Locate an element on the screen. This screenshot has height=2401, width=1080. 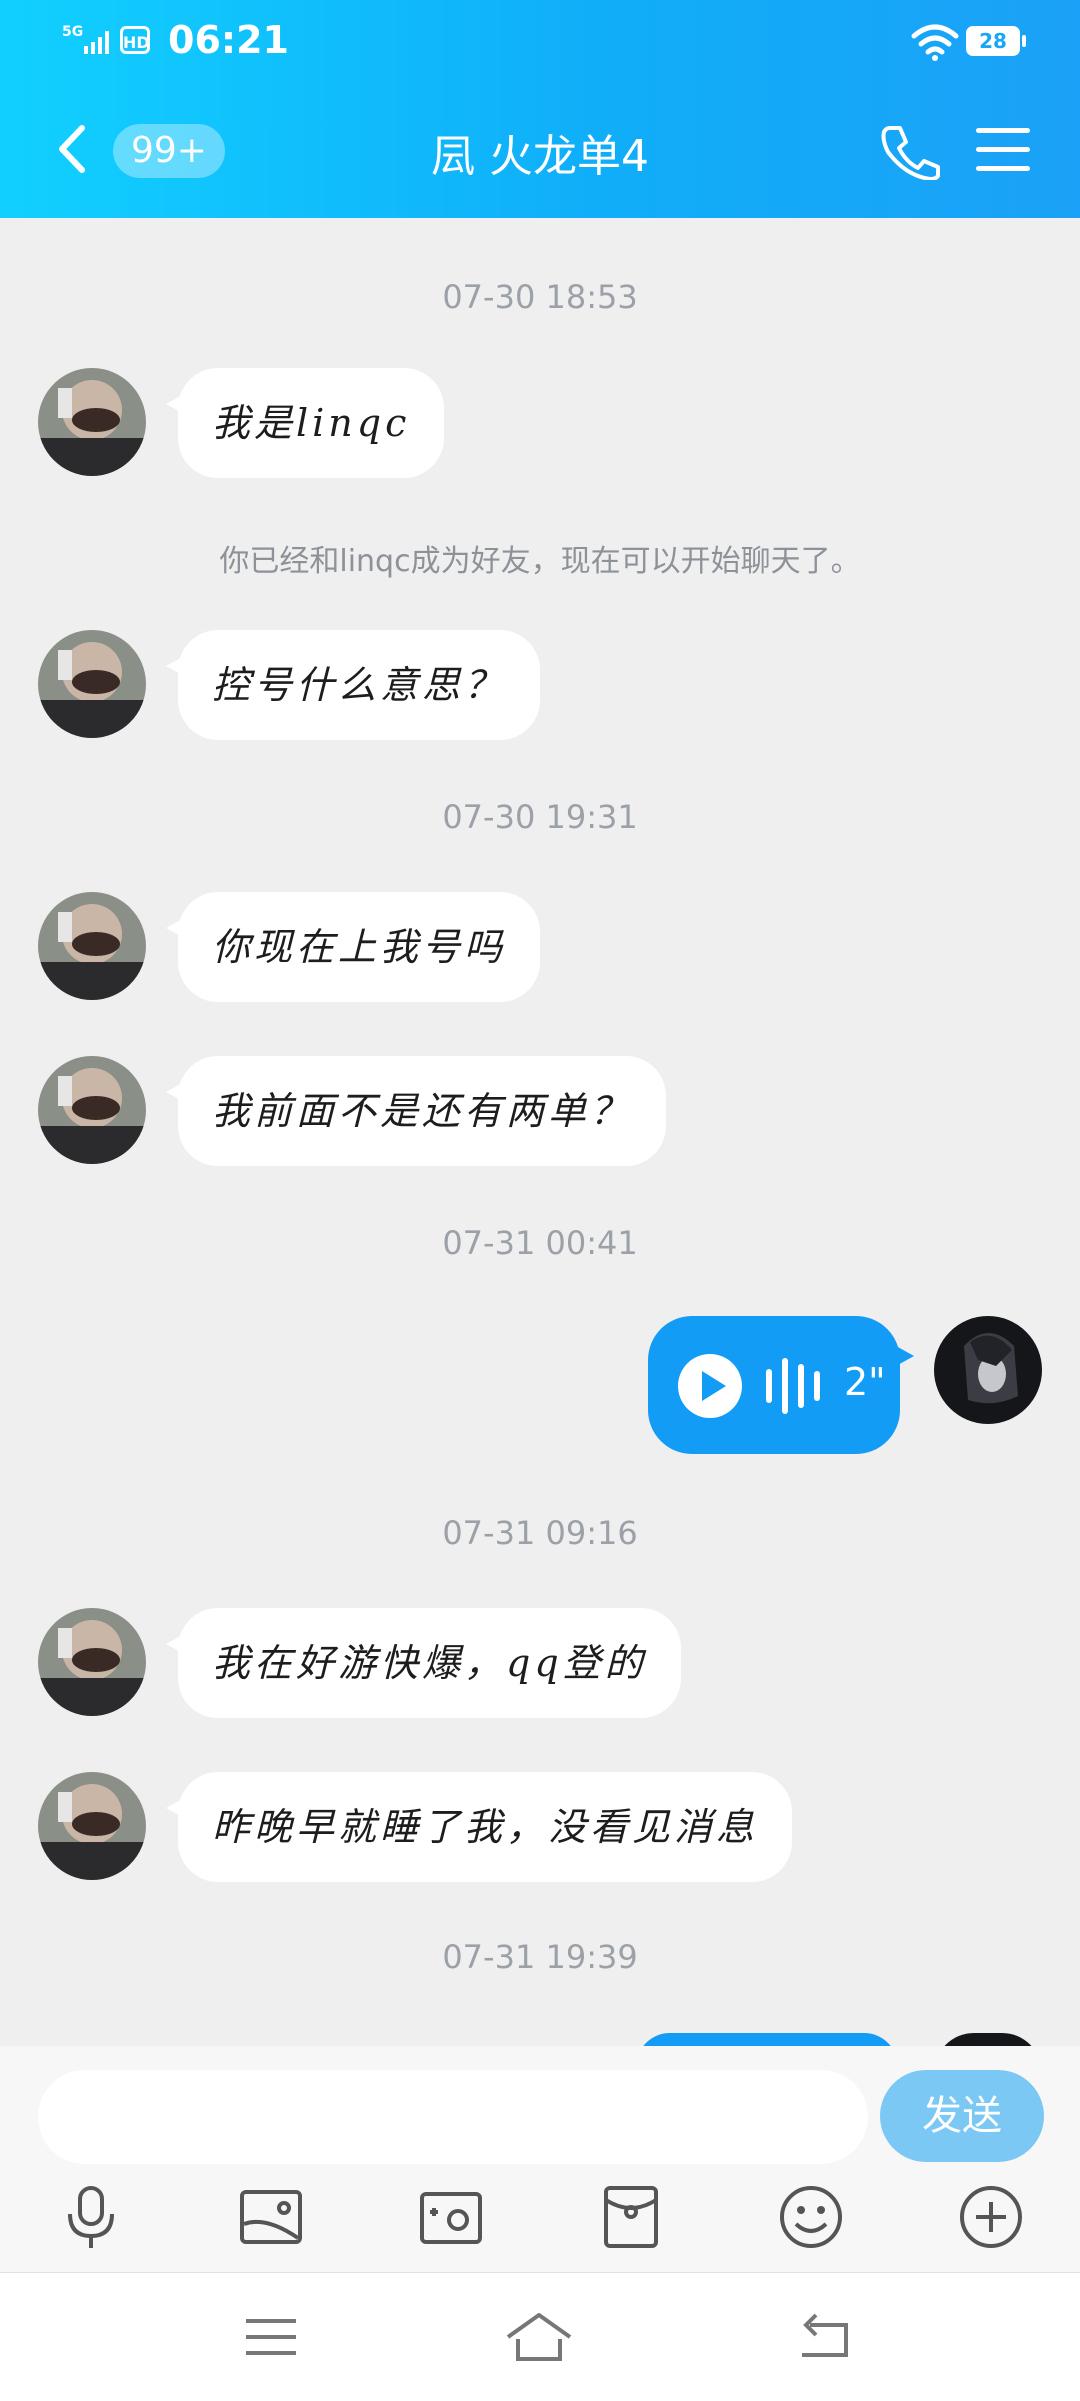
top-bar: 5G HD 06:21 28 99+ 凨 火龙单4 is located at coordinates (540, 109).